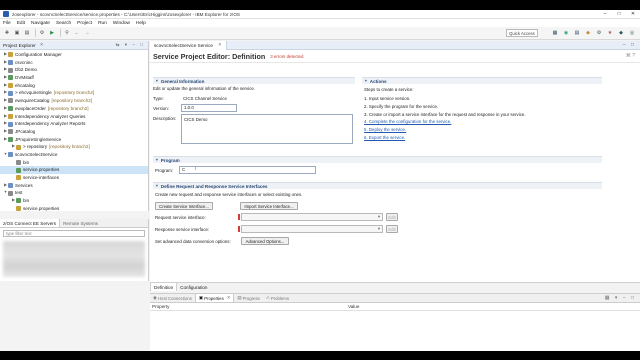 The width and height of the screenshot is (640, 360). What do you see at coordinates (74, 101) in the screenshot?
I see `tree-item: ▶ ewnquireCatalog [repository branch2]` at bounding box center [74, 101].